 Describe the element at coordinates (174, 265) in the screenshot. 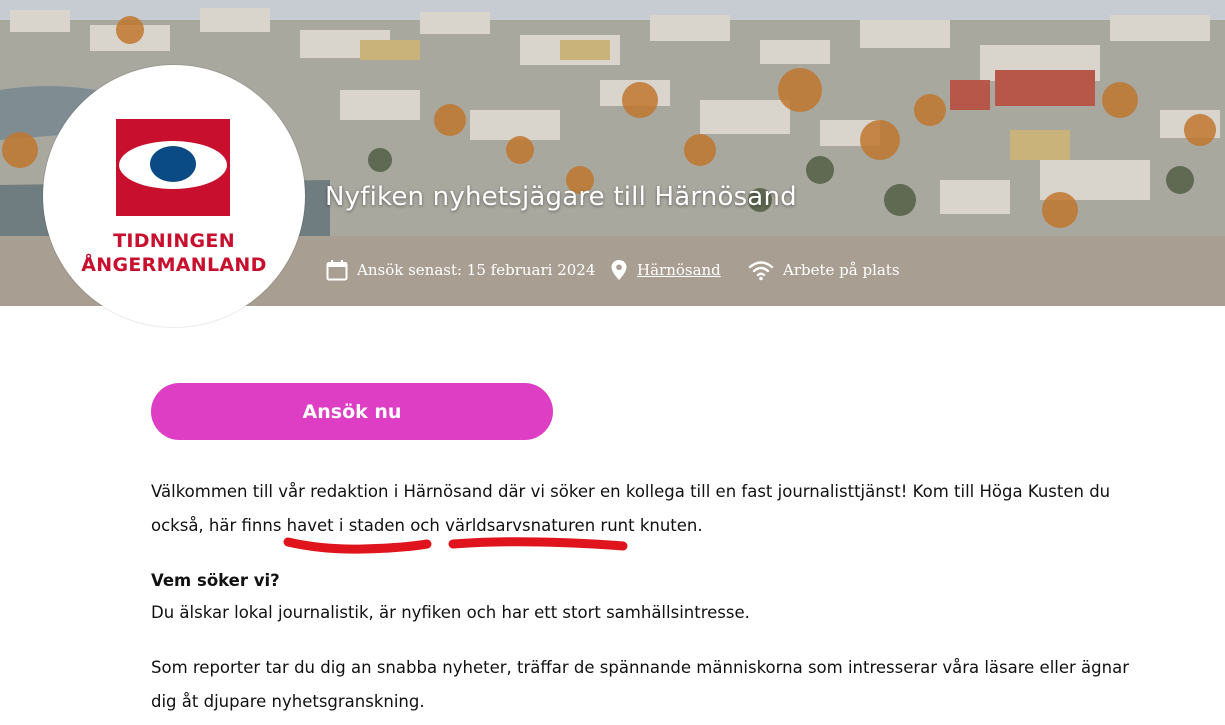

I see `logo-text-line2: ÅNGERMANLAND` at that location.